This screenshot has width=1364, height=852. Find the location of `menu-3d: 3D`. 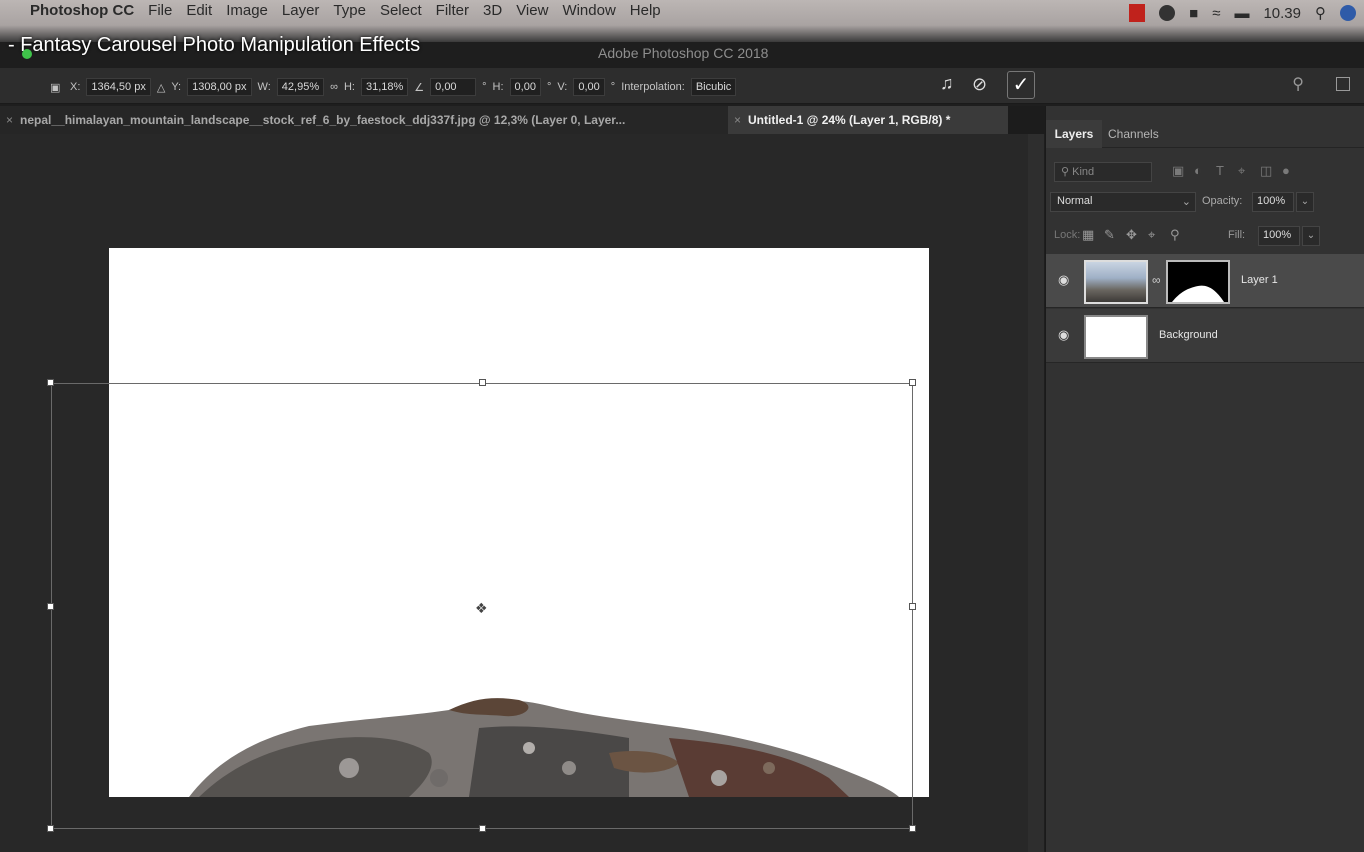

menu-3d: 3D is located at coordinates (492, 10).